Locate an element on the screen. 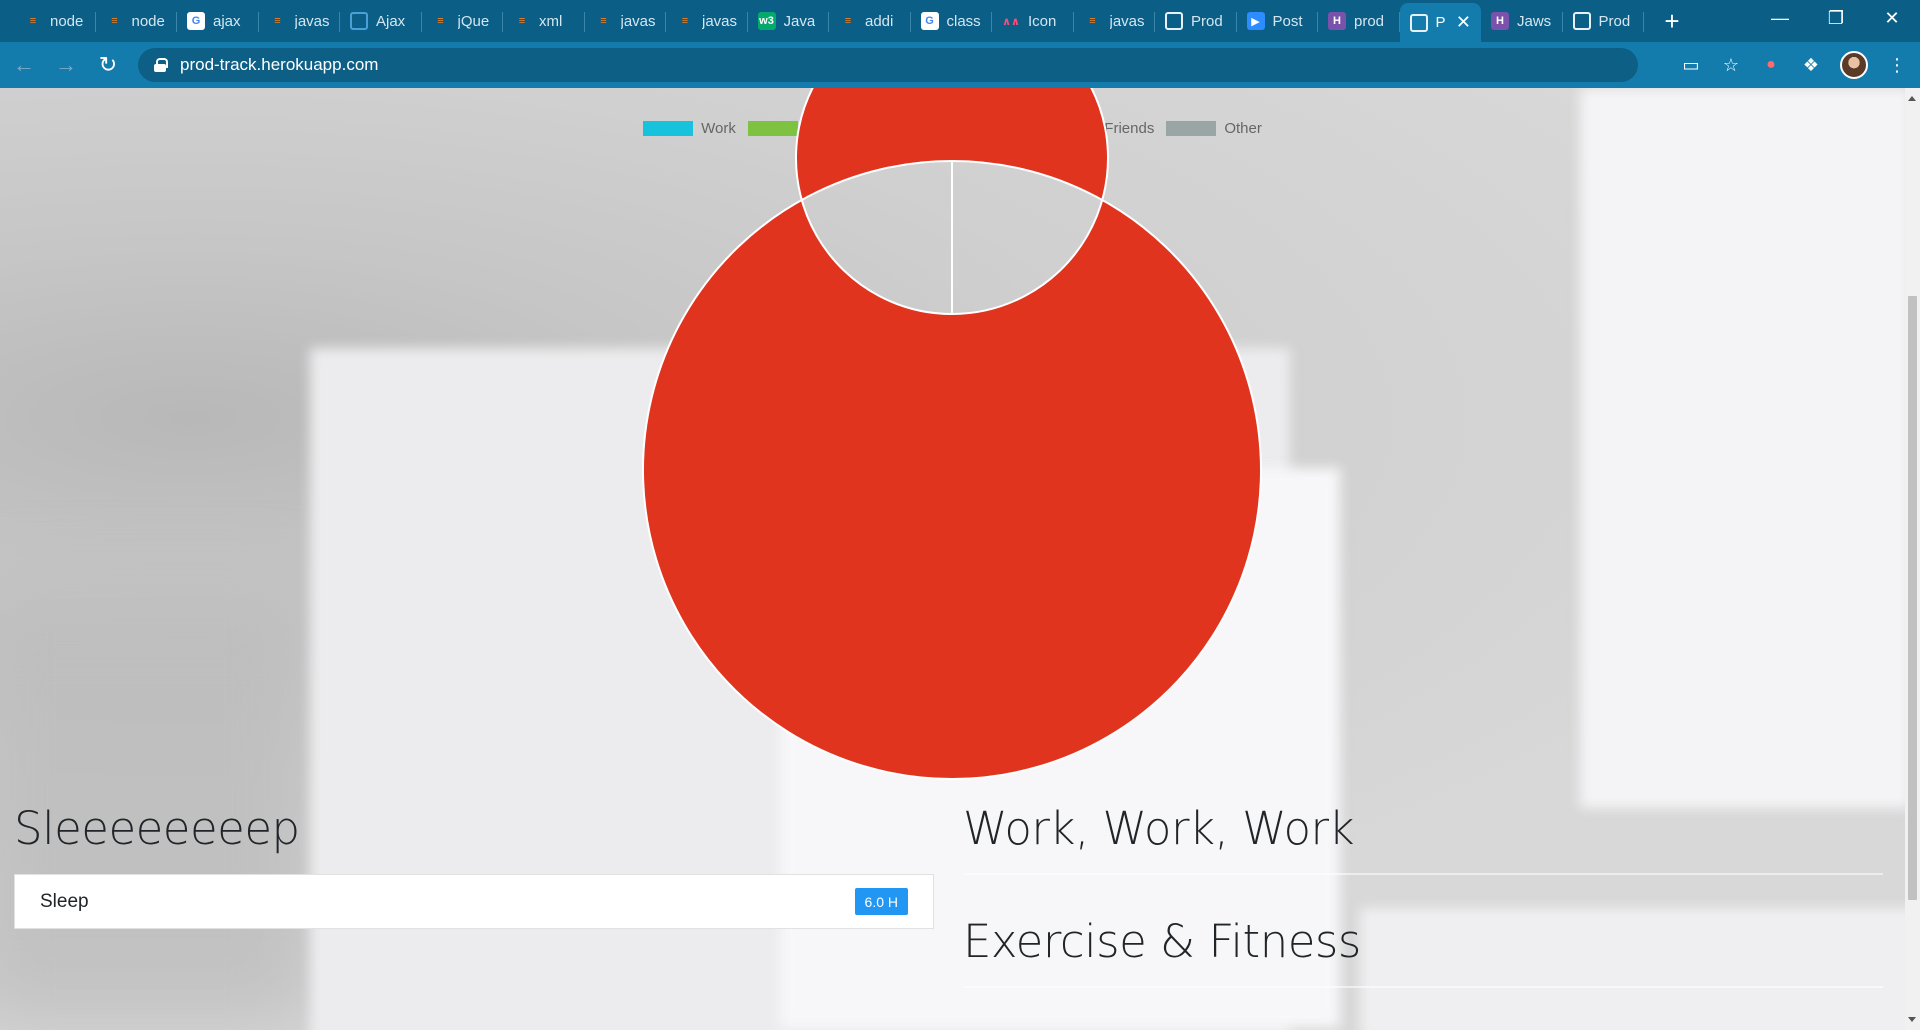 Image resolution: width=1920 pixels, height=1030 pixels. w3schools-icon: w3 is located at coordinates (766, 21).